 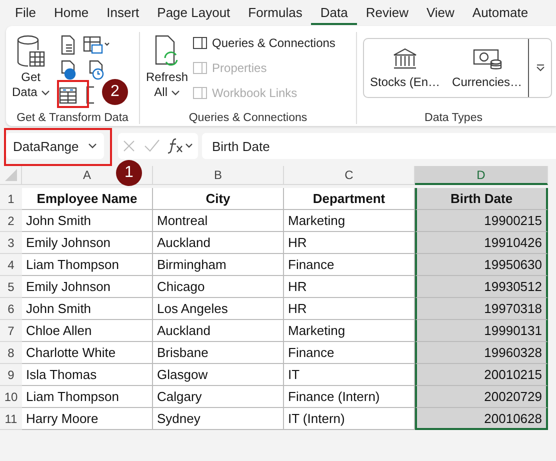 I want to click on column-header: D, so click(x=481, y=175).